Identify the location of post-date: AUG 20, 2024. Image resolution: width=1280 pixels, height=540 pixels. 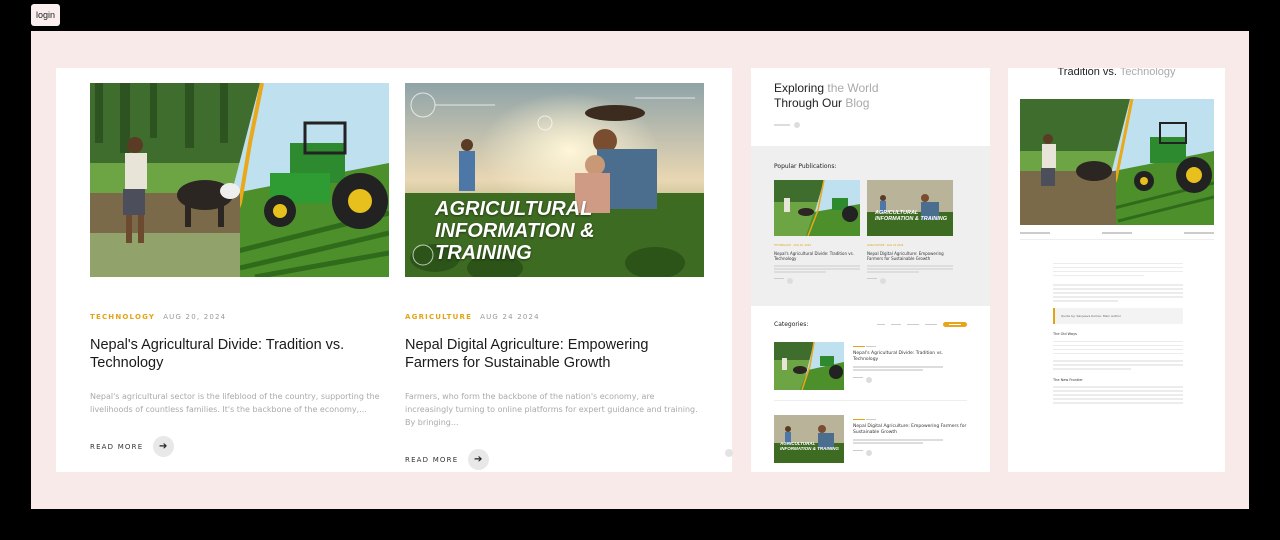
(195, 317).